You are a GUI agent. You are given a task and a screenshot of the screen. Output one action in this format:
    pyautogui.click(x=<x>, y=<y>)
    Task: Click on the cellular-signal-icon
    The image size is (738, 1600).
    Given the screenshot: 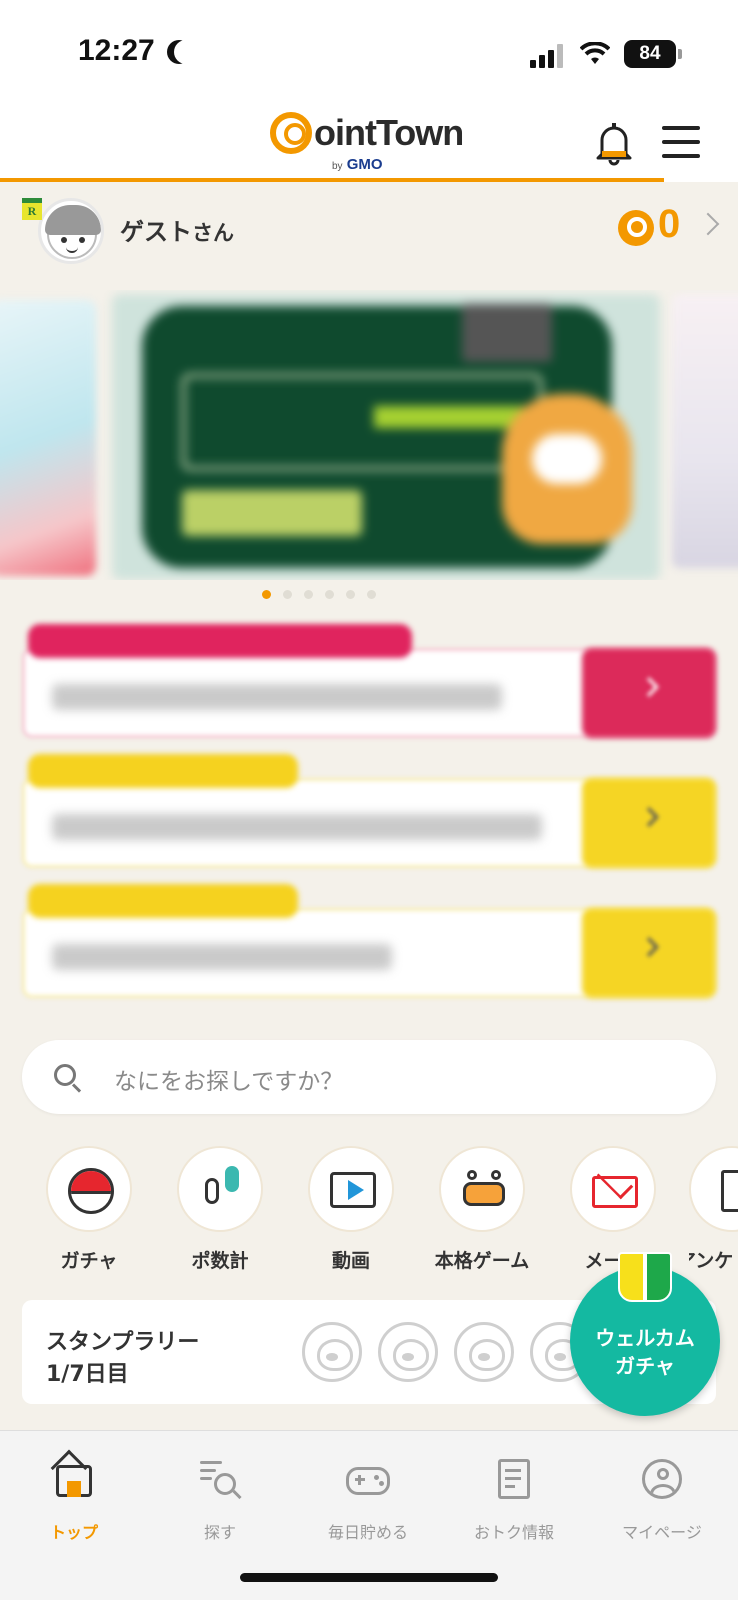 What is the action you would take?
    pyautogui.click(x=547, y=56)
    